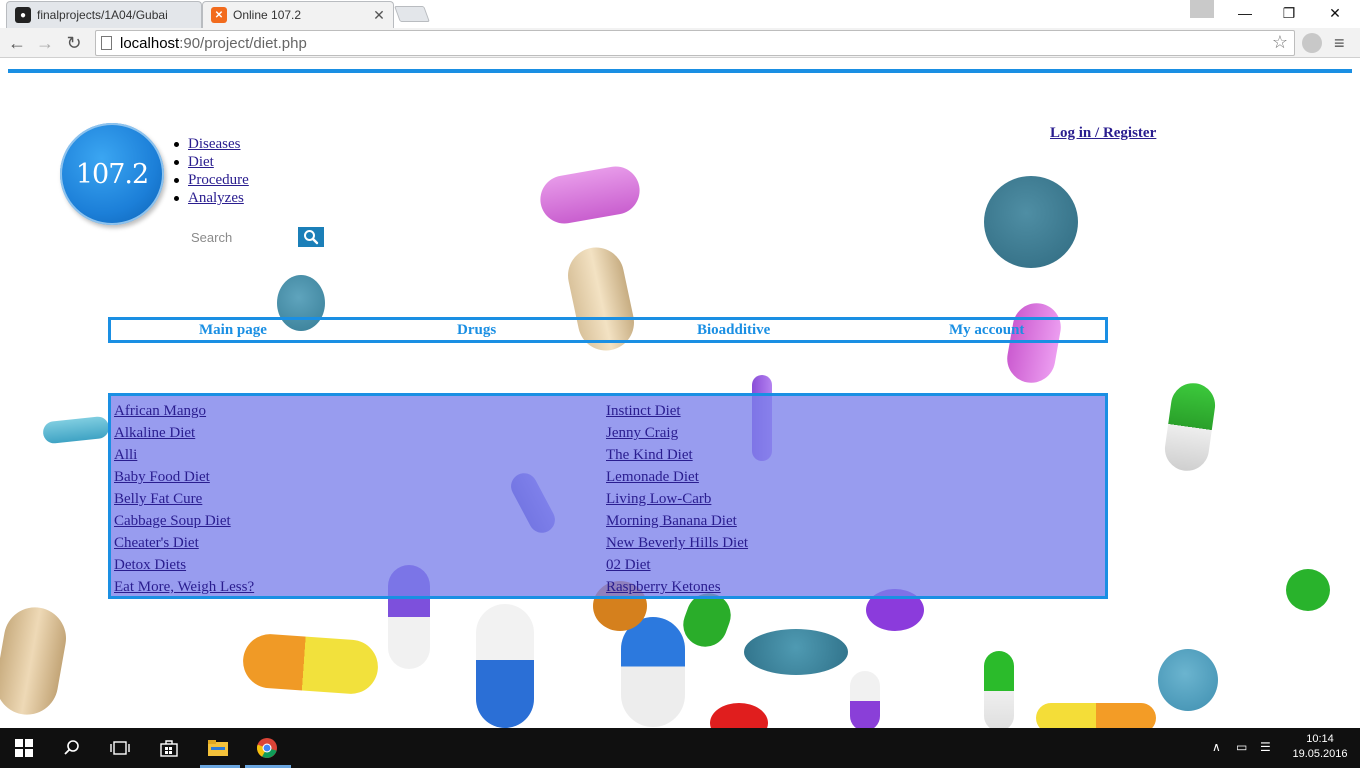 Image resolution: width=1360 pixels, height=768 pixels. Describe the element at coordinates (1216, 747) in the screenshot. I see `chevron-up-icon: ∧` at that location.